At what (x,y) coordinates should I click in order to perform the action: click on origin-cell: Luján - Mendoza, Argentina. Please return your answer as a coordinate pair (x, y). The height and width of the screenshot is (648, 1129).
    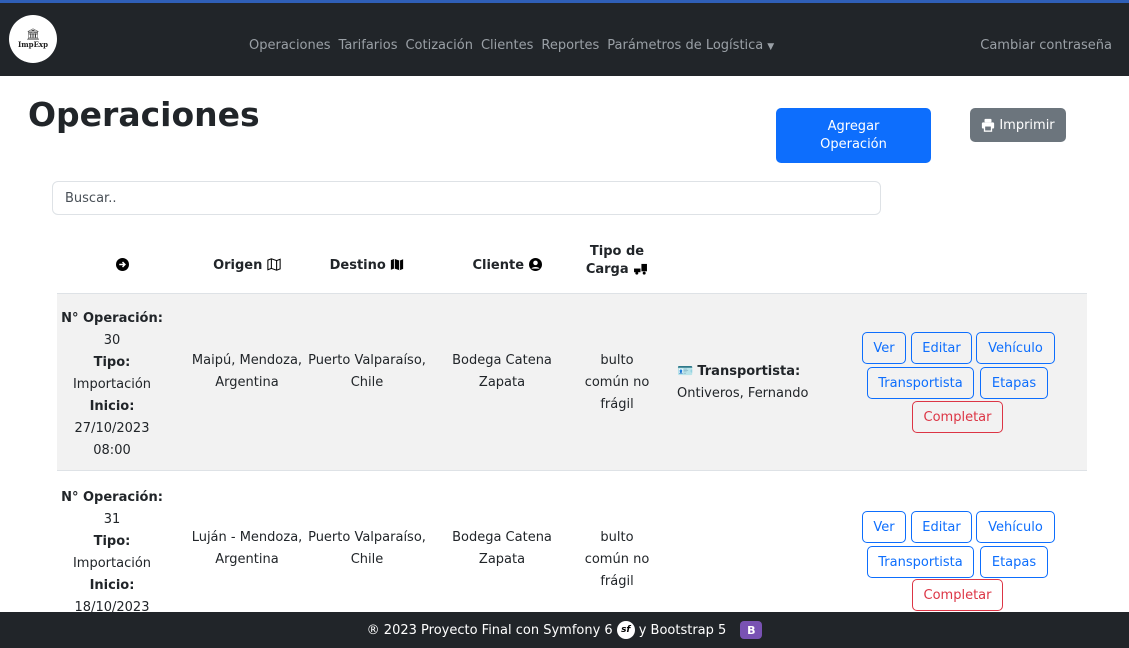
    Looking at the image, I should click on (247, 548).